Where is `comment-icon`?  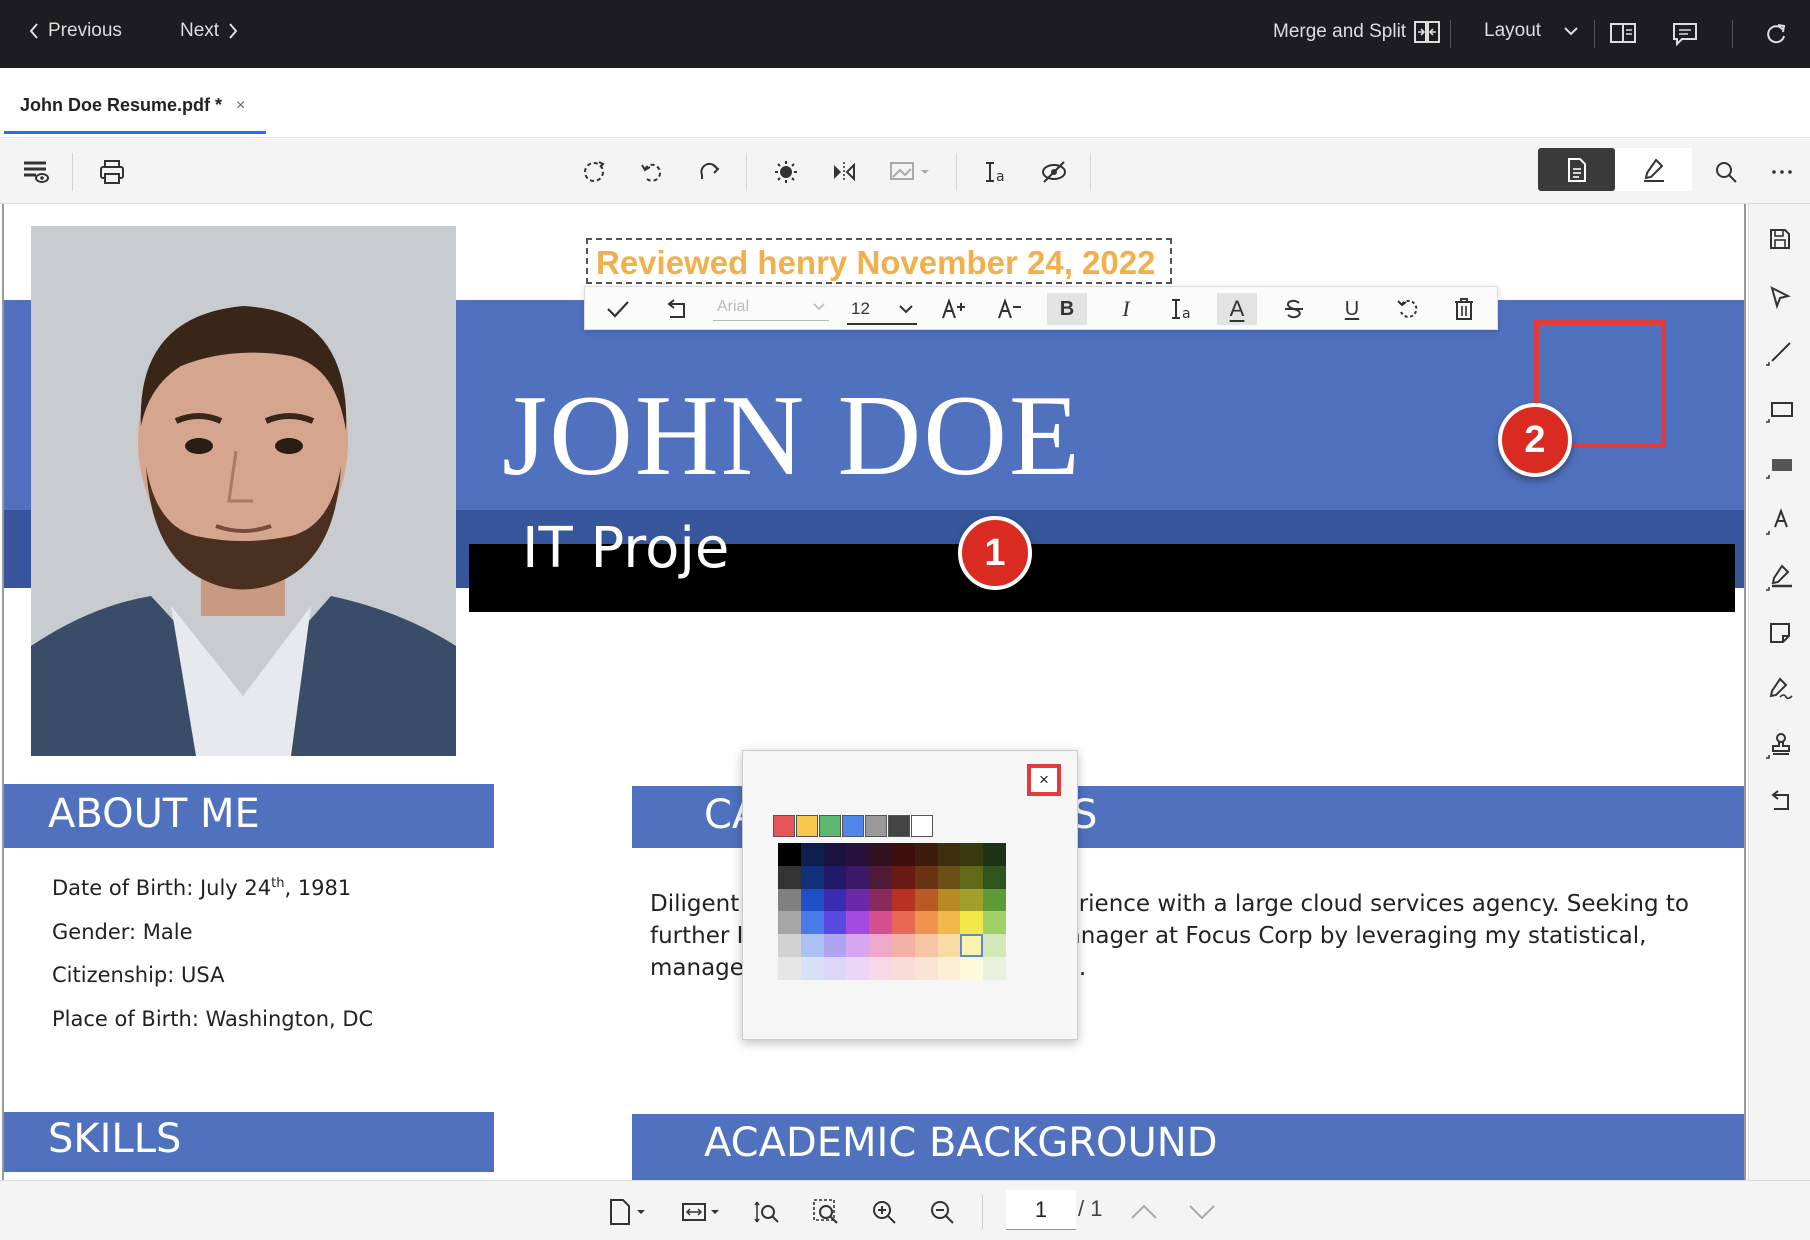
comment-icon is located at coordinates (1685, 34).